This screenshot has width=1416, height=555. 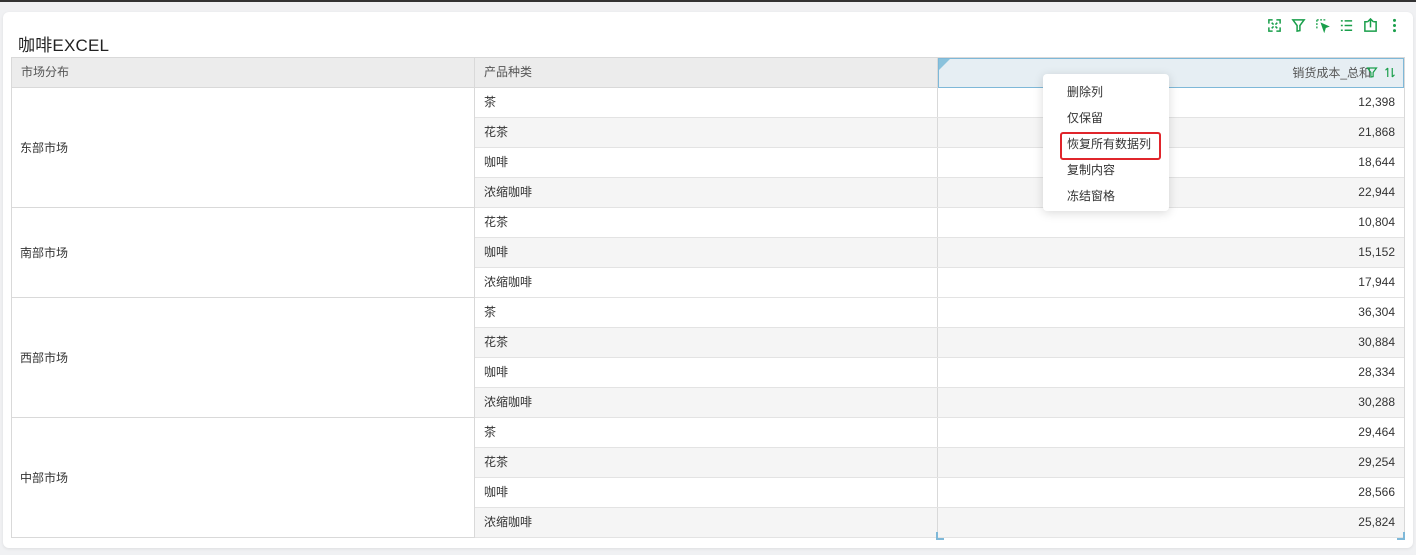 I want to click on table-row: 茶 36,304, so click(x=939, y=313).